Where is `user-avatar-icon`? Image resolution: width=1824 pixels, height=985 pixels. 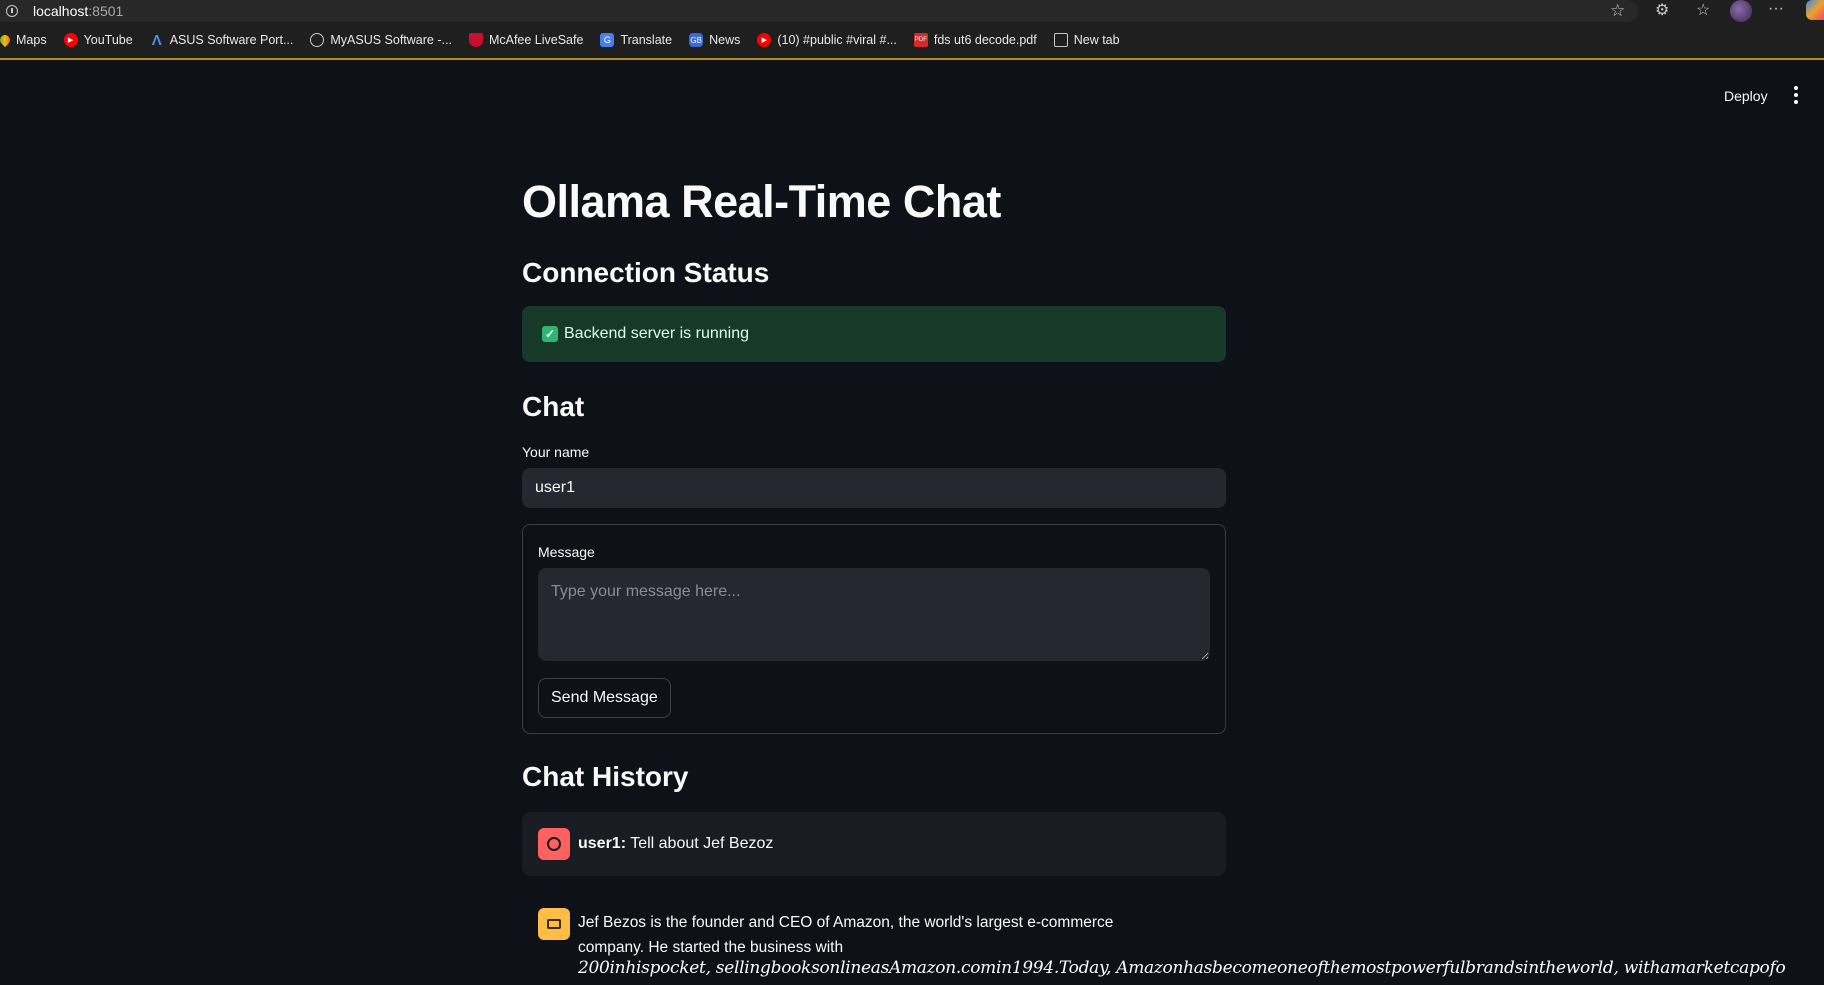 user-avatar-icon is located at coordinates (554, 844).